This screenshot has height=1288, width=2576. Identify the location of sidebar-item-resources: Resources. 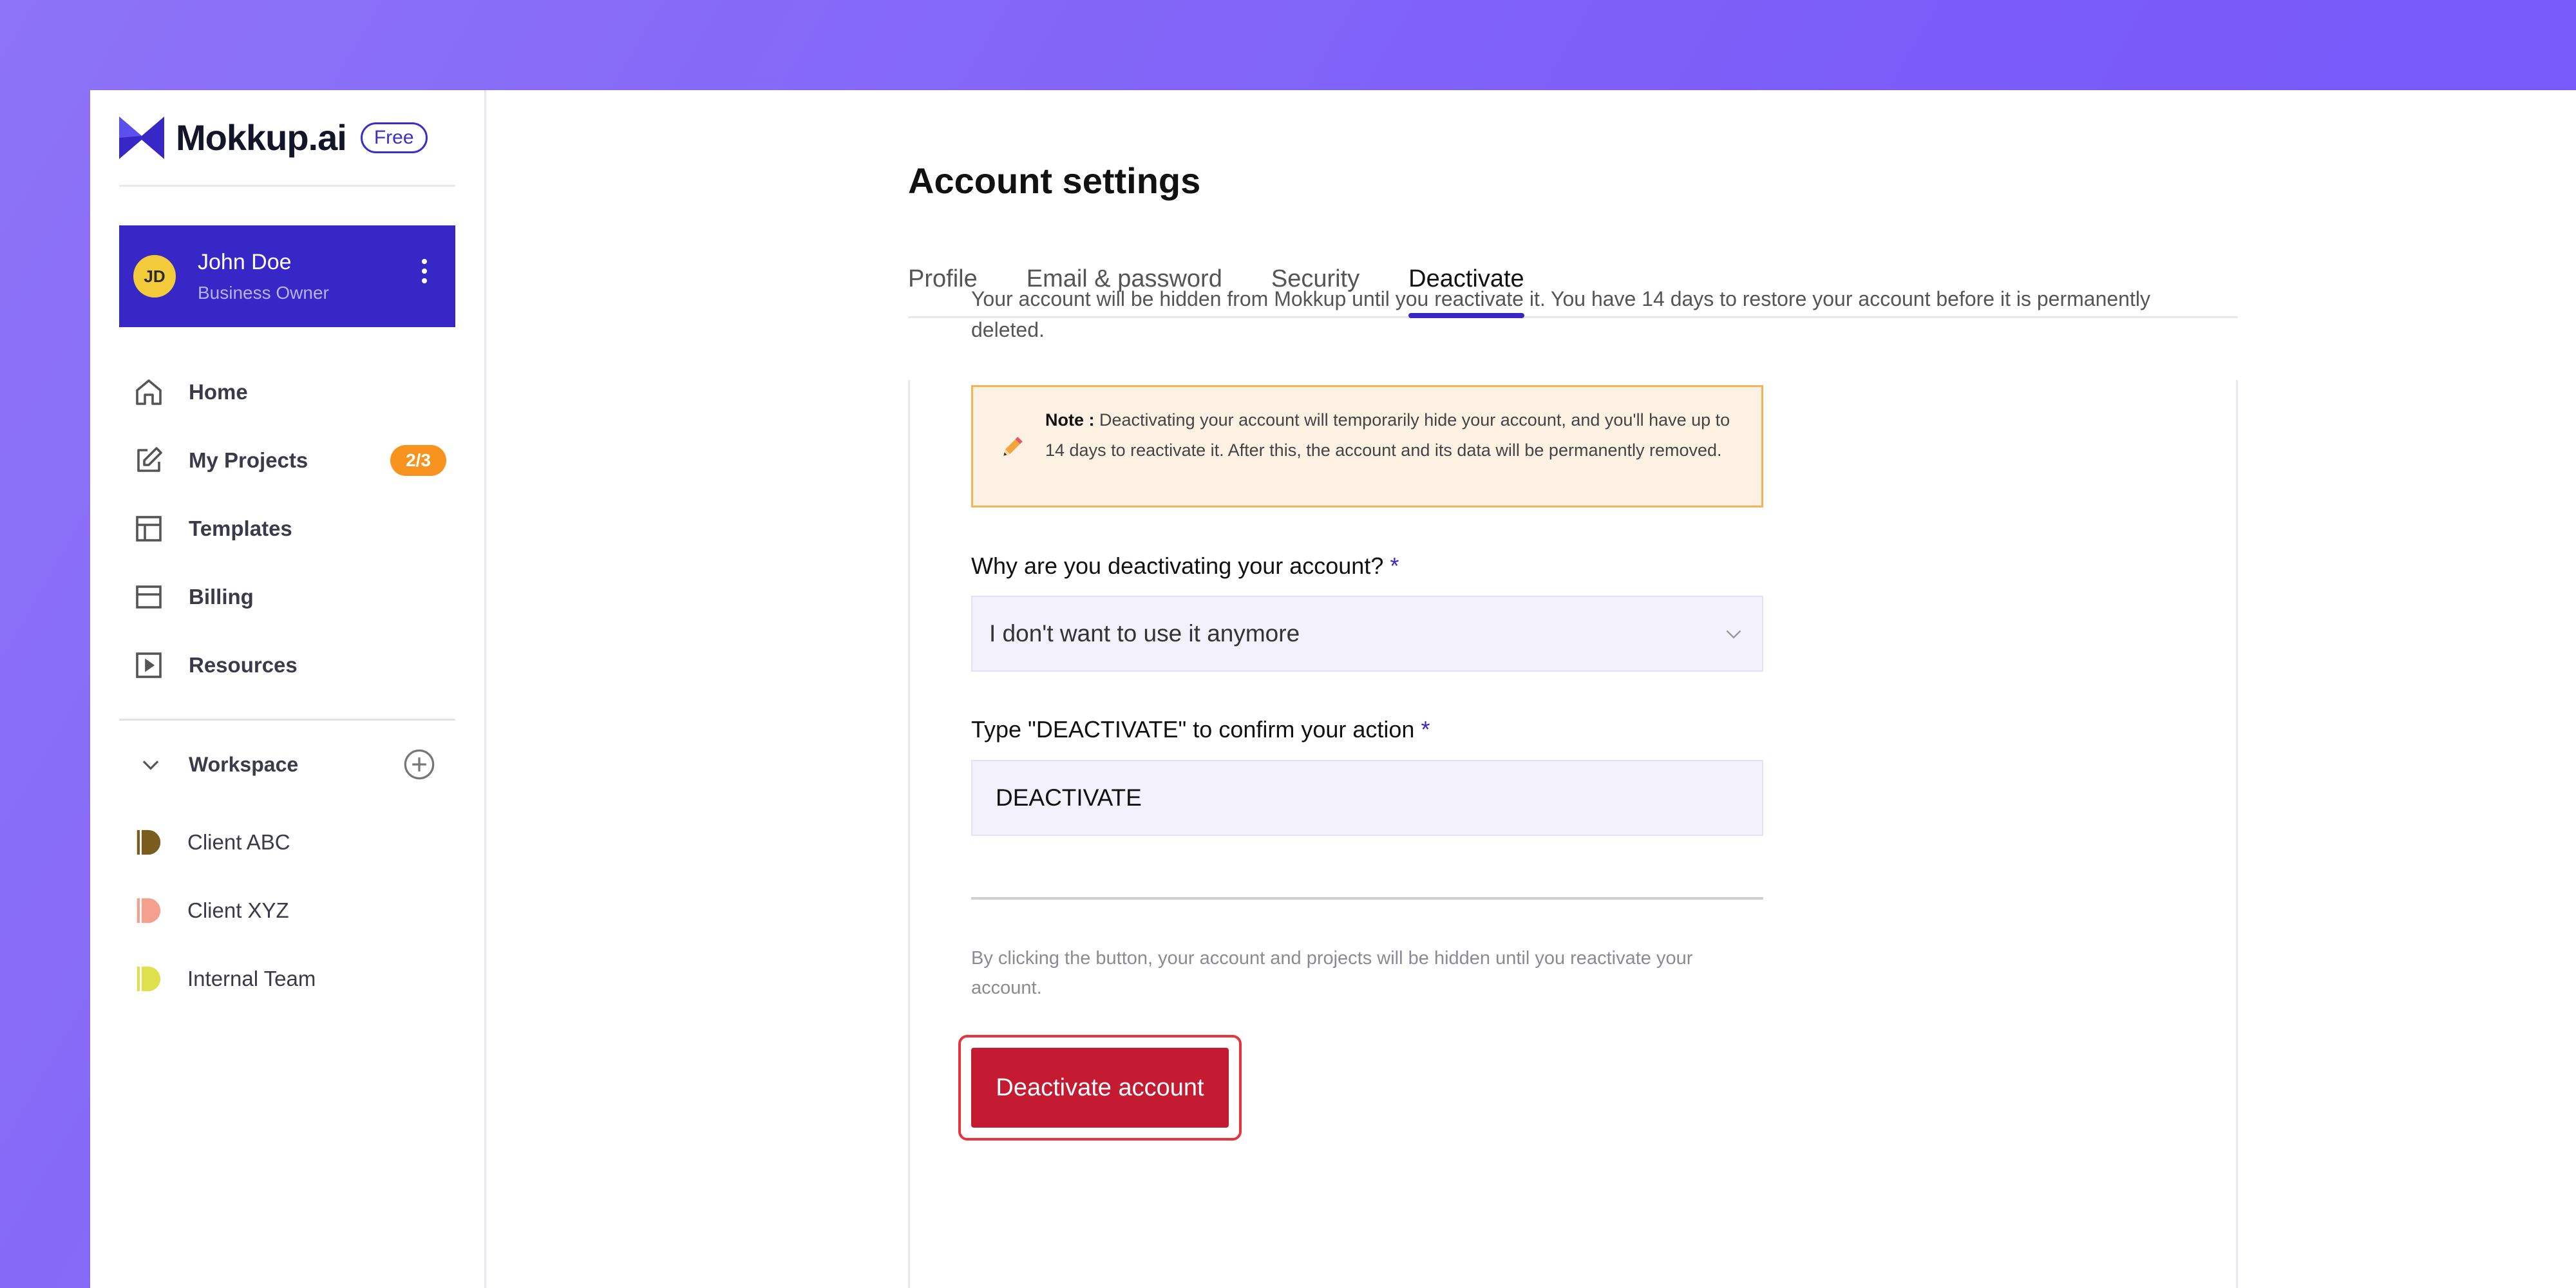
(287, 665).